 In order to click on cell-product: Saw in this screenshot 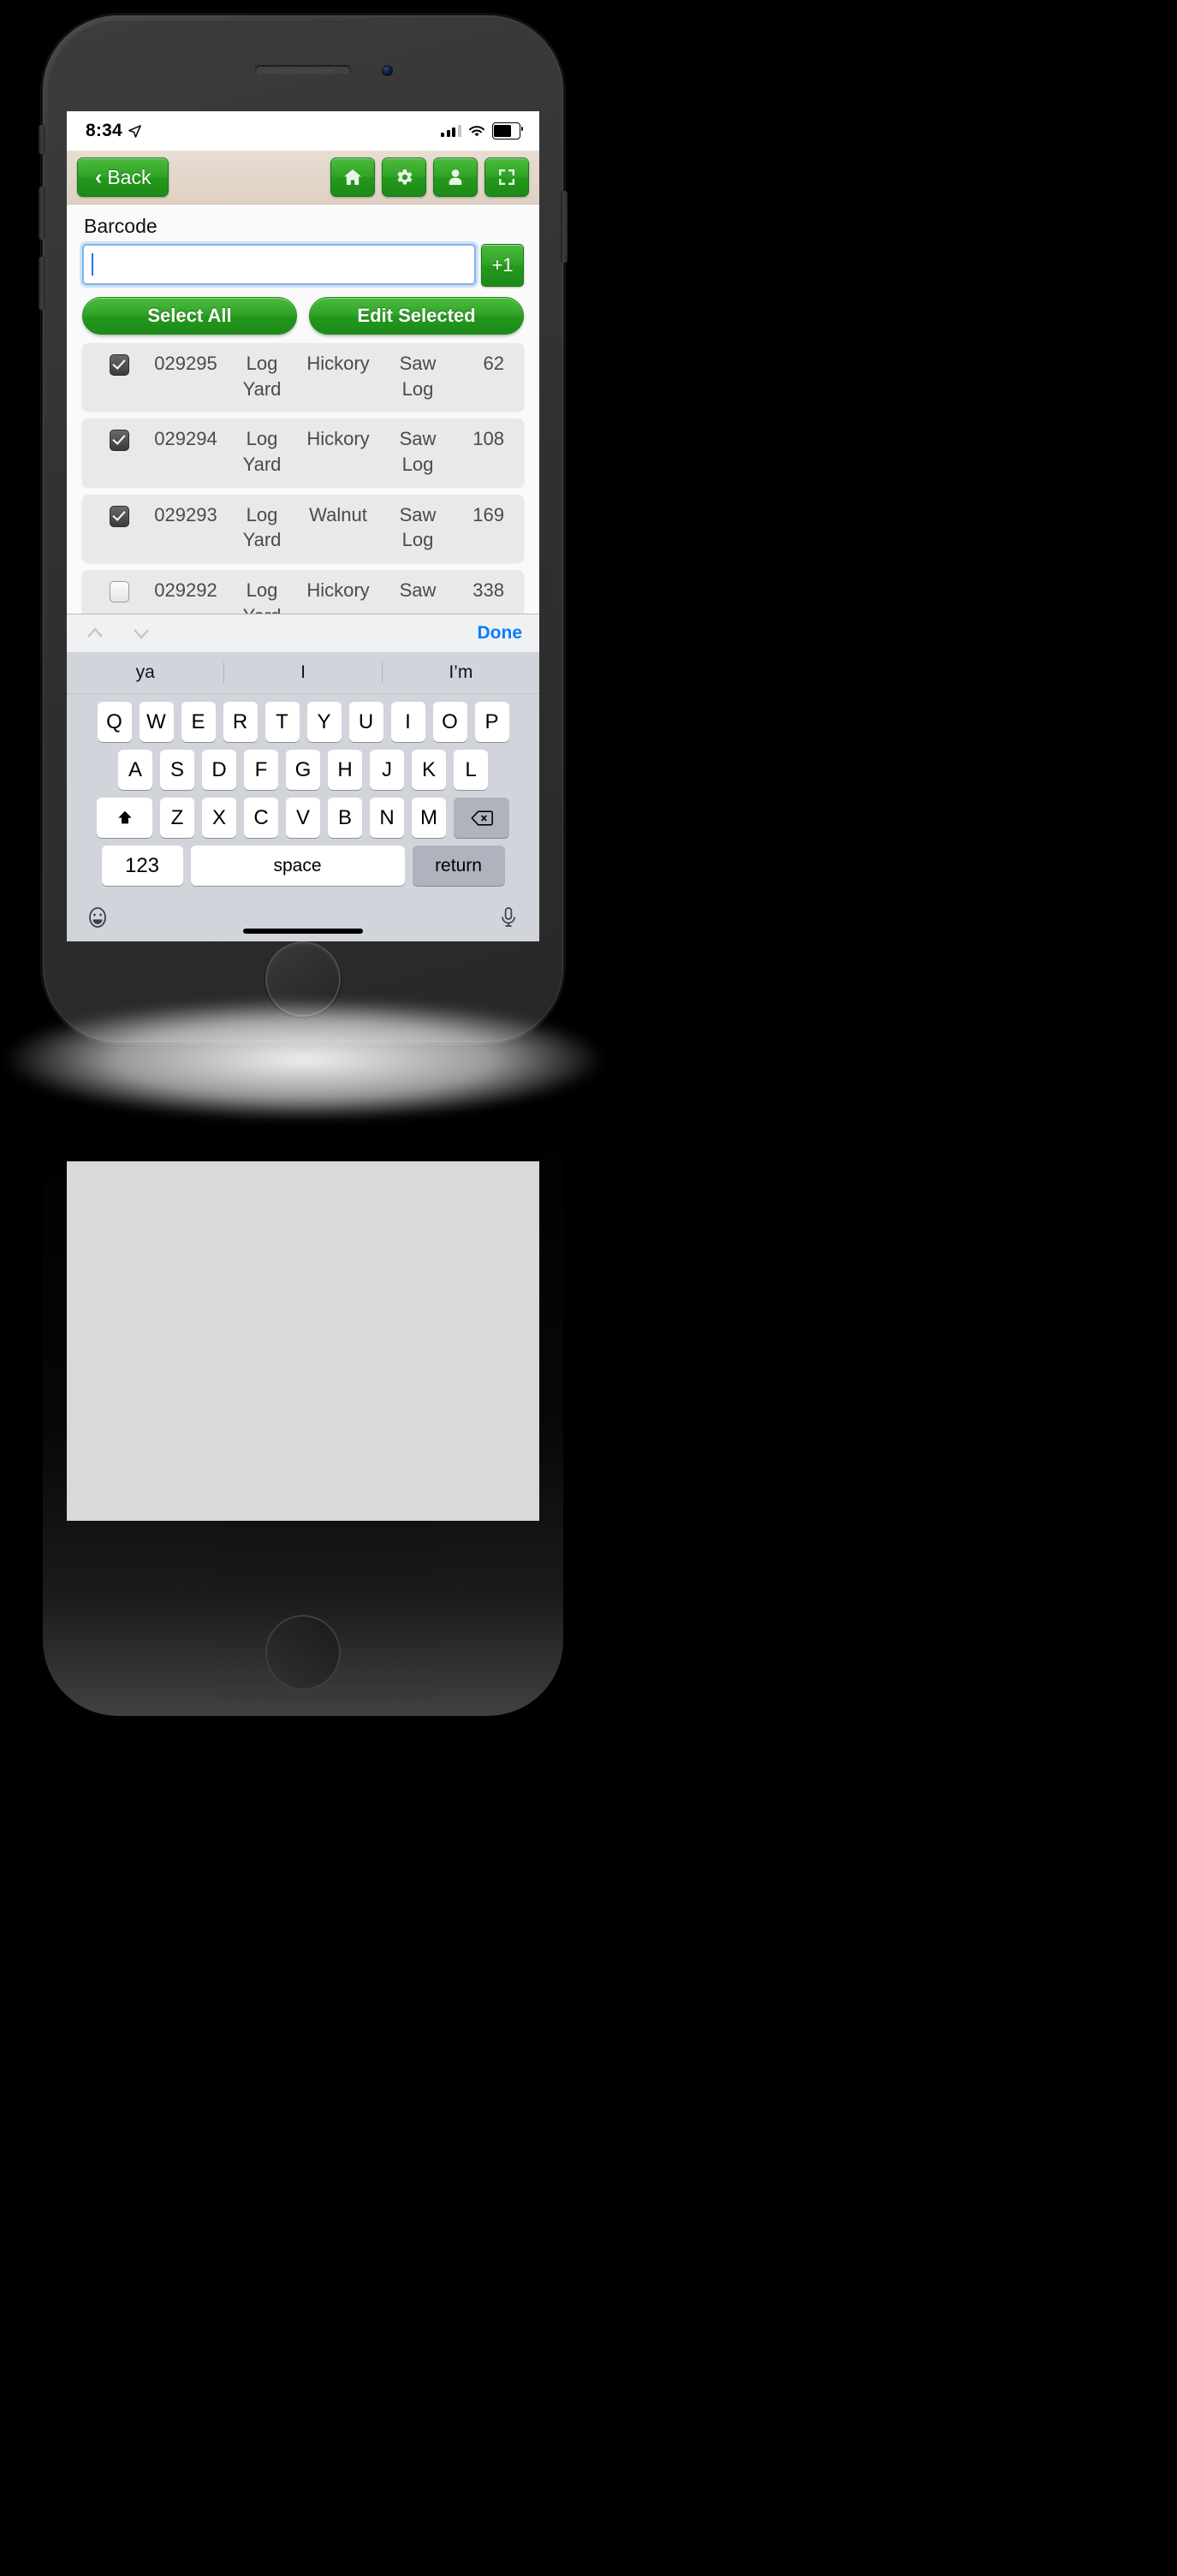, I will do `click(418, 590)`.